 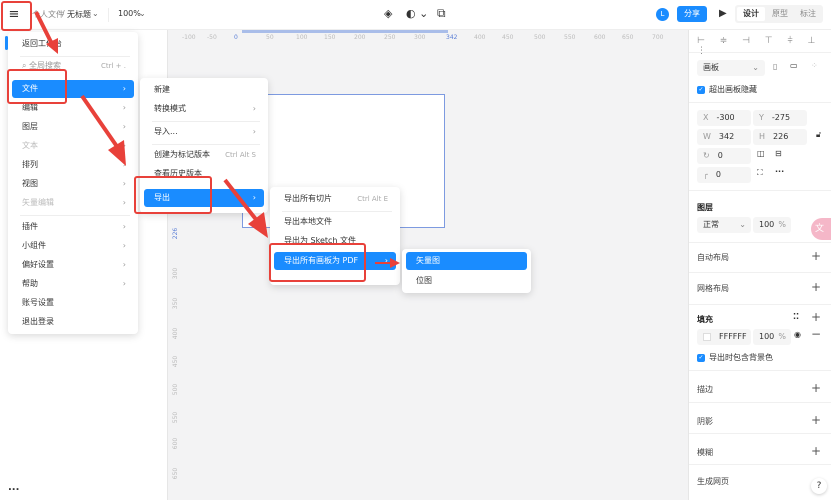 What do you see at coordinates (37, 86) in the screenshot?
I see `highlight-box-file` at bounding box center [37, 86].